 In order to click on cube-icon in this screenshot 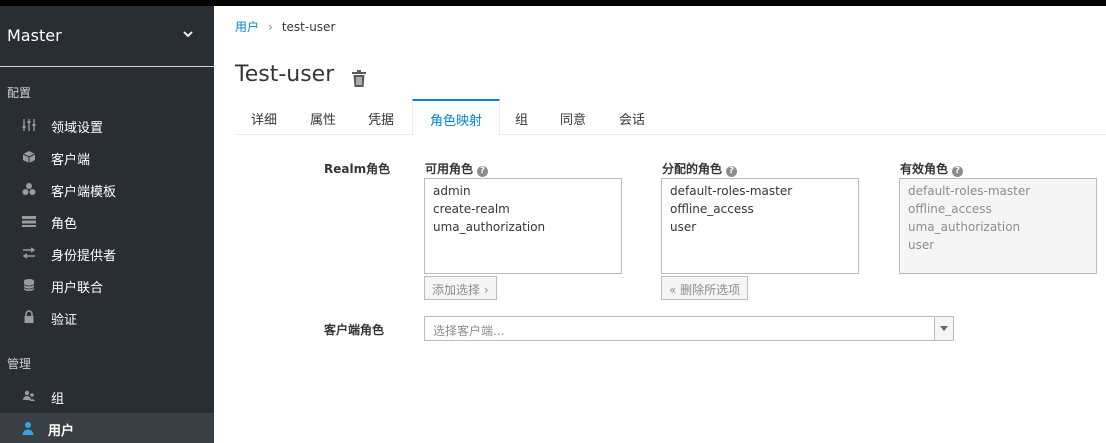, I will do `click(29, 157)`.